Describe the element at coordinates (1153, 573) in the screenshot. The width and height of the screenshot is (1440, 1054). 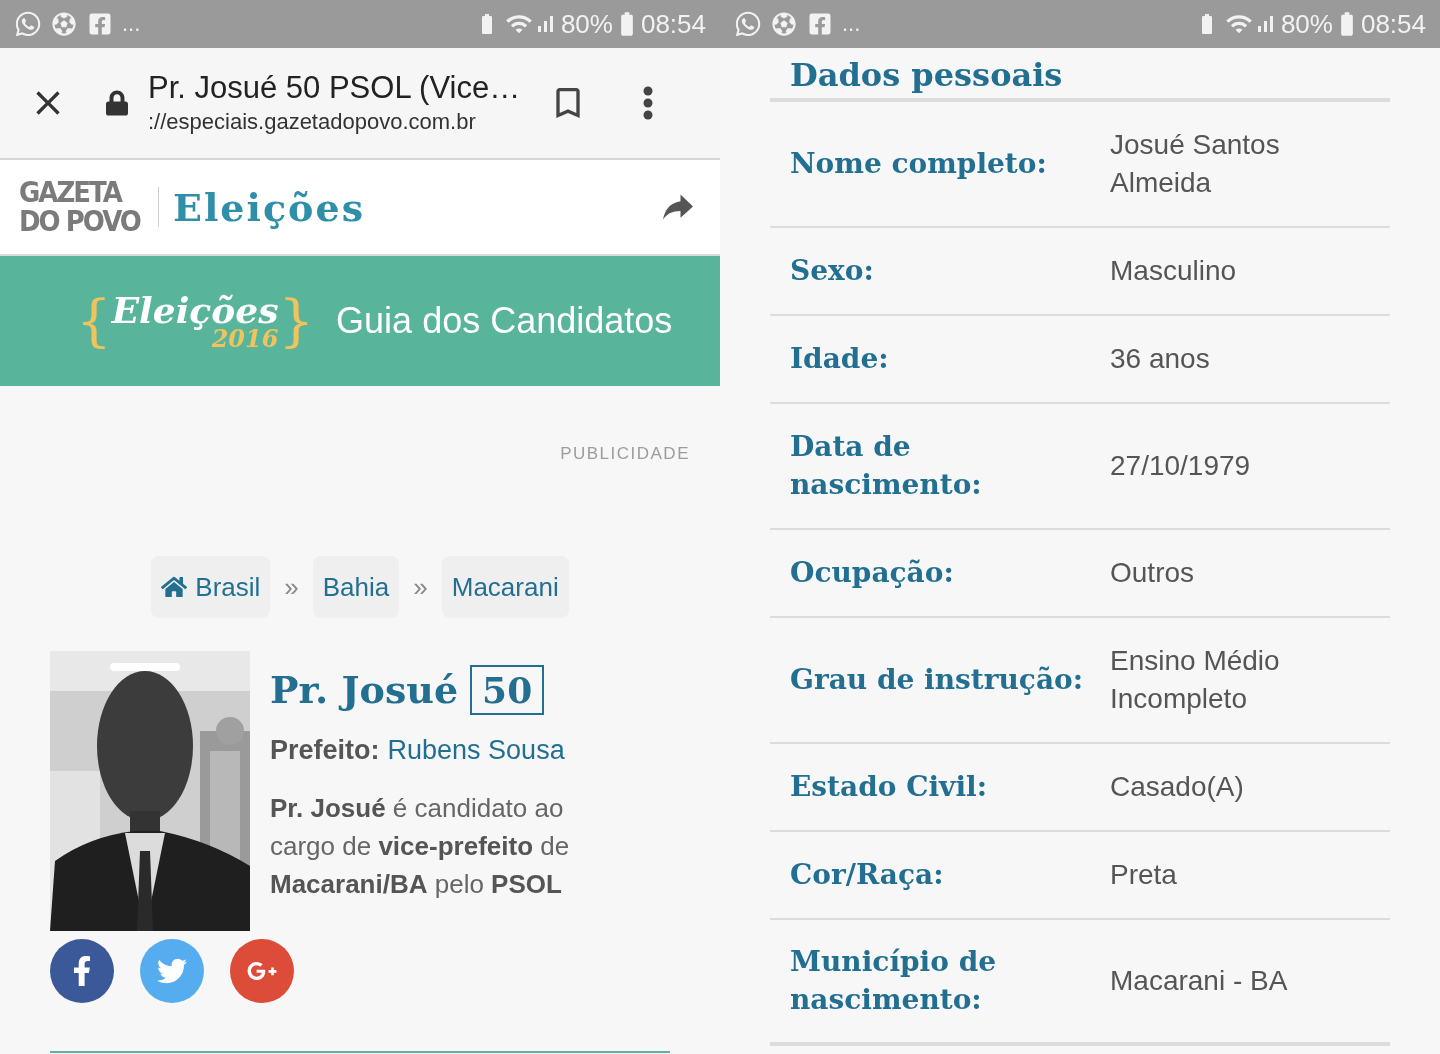
I see `field-value: Outros` at that location.